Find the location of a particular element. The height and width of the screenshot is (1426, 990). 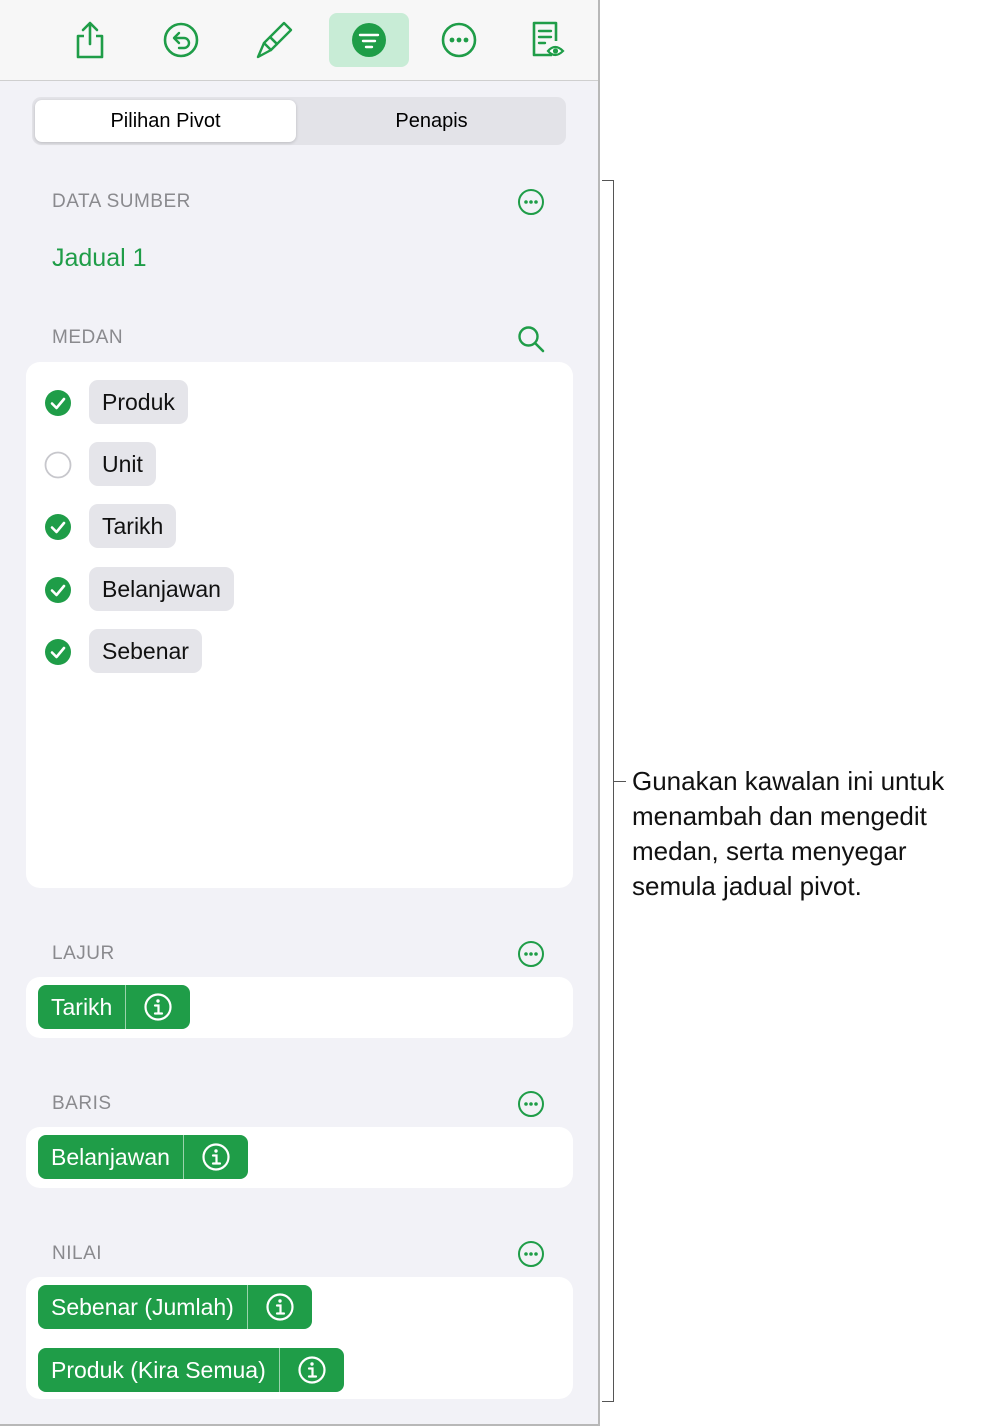

row-field-chip: Belanjawan is located at coordinates (143, 1157).